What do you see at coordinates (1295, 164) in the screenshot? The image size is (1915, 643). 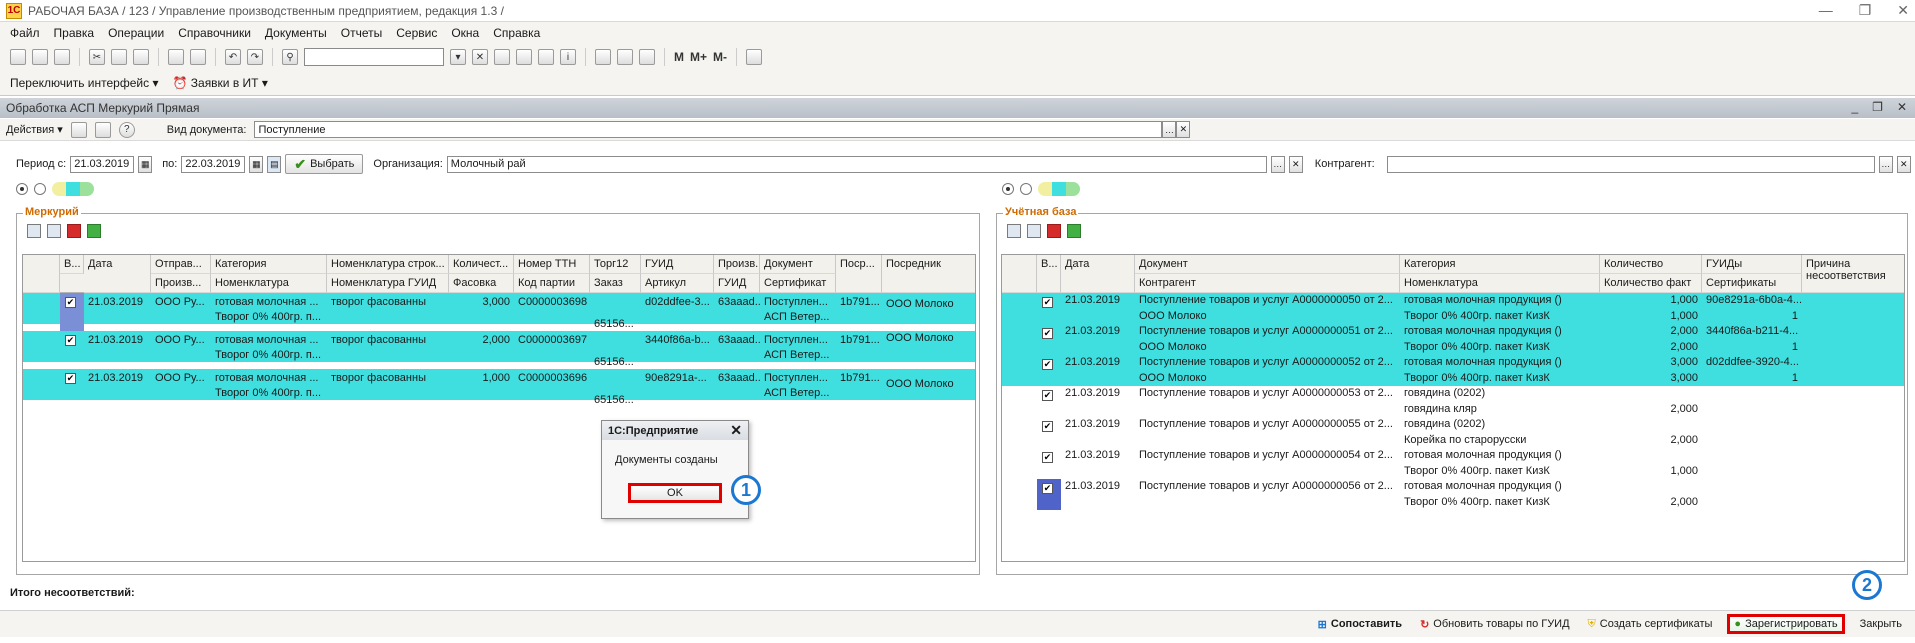 I see `org-clear-button: ✕` at bounding box center [1295, 164].